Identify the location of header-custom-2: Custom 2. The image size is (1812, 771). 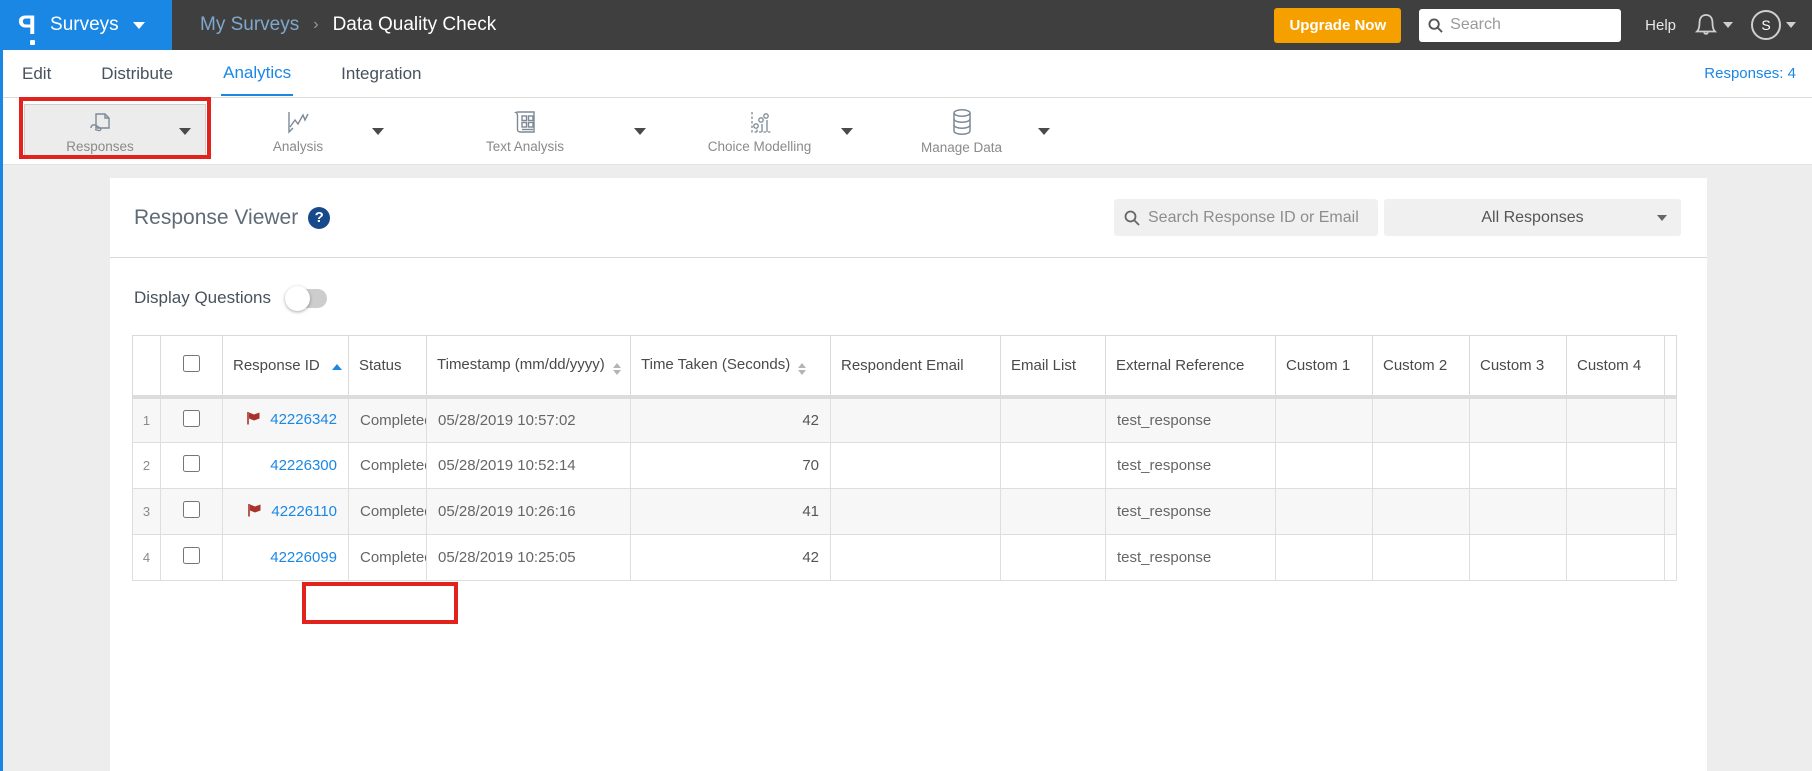
(1421, 367).